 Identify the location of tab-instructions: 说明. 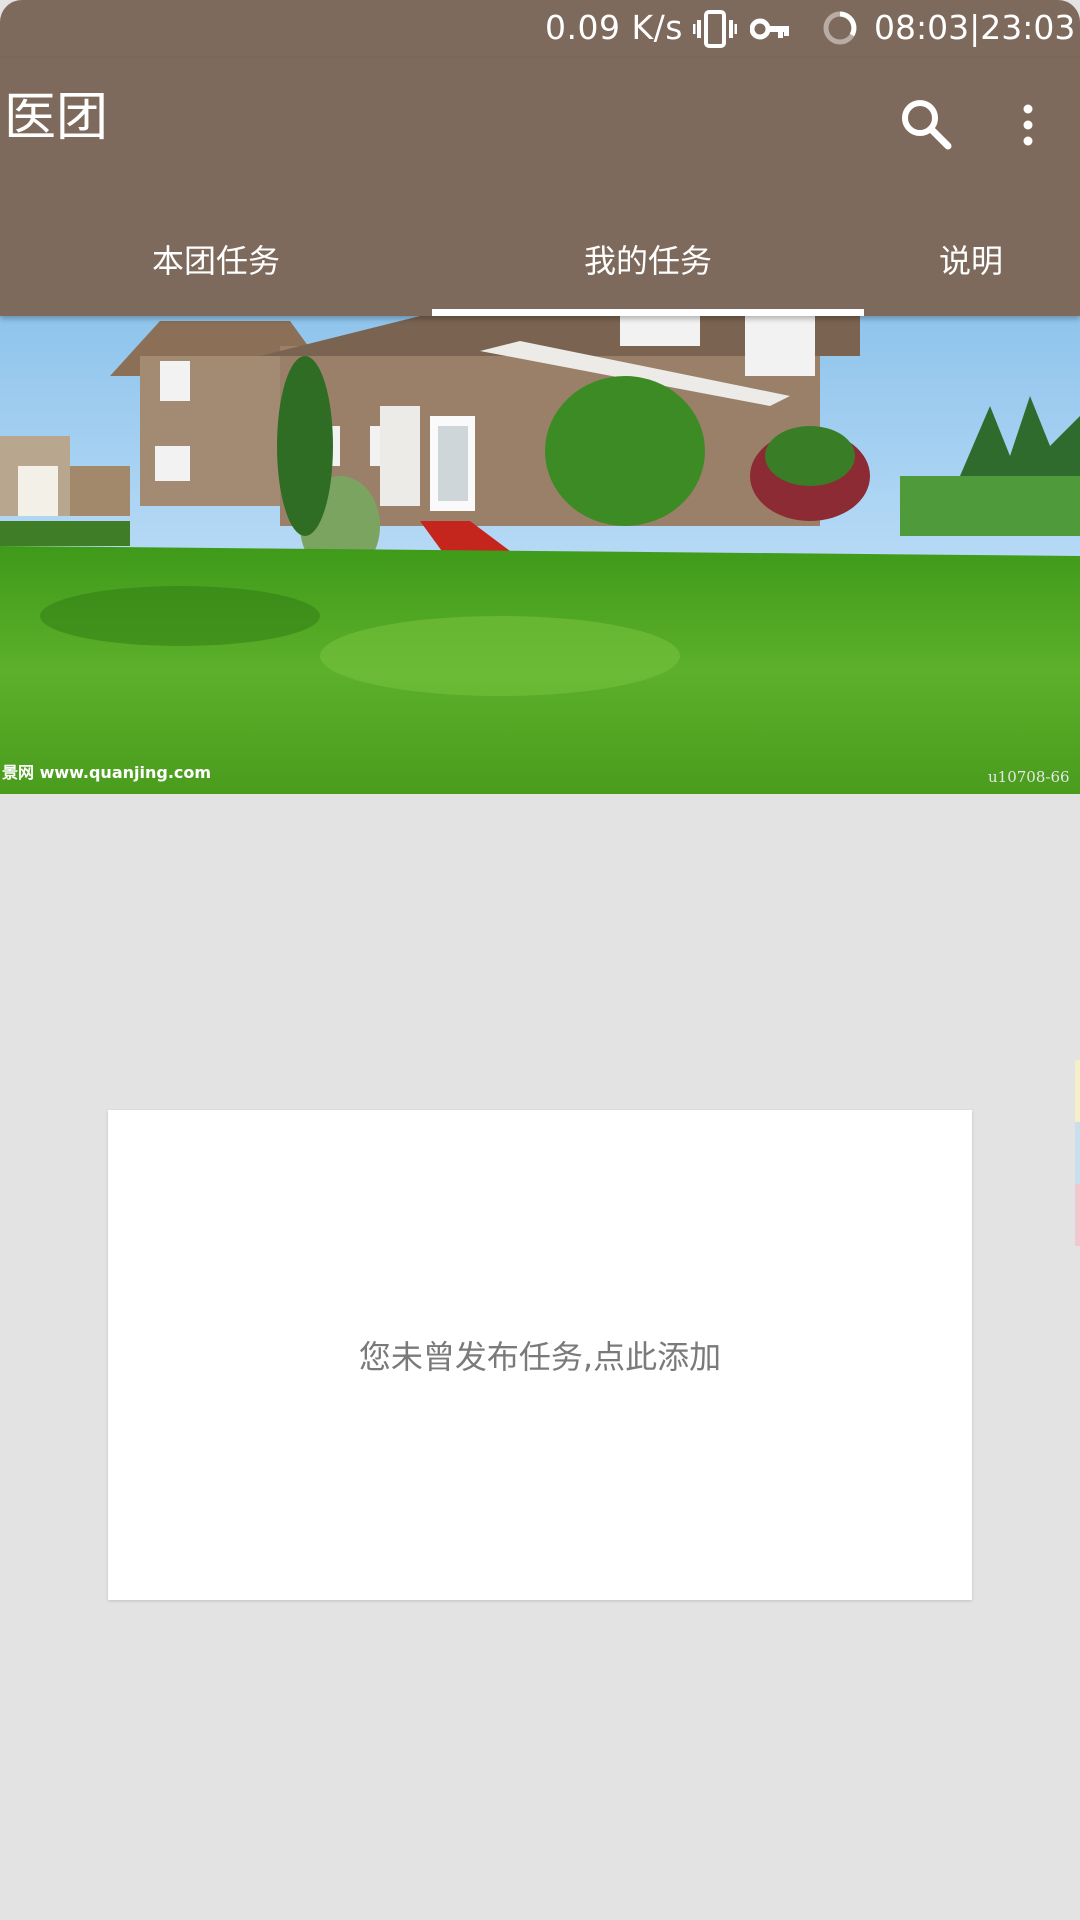
(972, 261).